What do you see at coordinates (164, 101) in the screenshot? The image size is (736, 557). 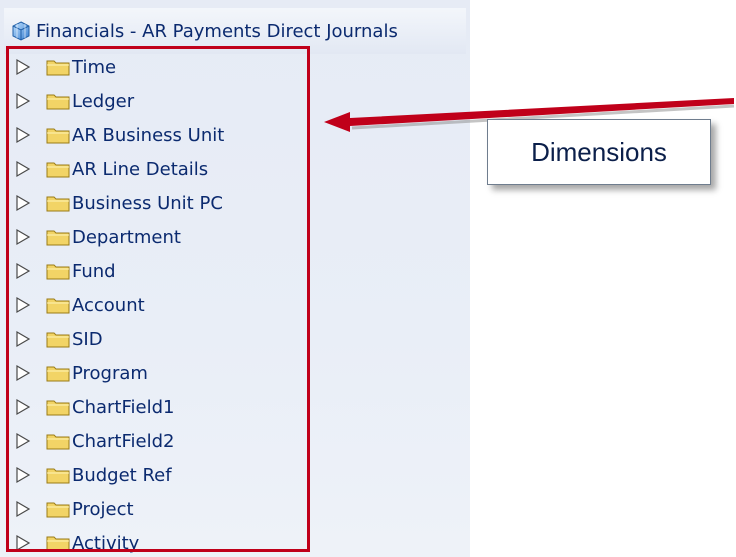 I see `tree-item-ledger: Ledger` at bounding box center [164, 101].